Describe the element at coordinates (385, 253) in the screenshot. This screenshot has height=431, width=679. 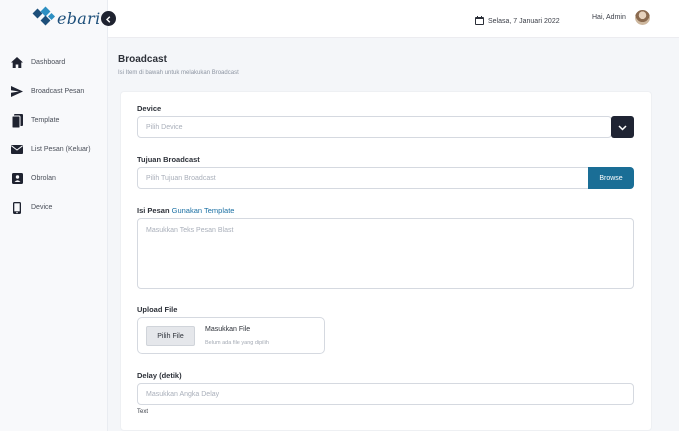
I see `pesan-textarea: Masukkan Teks Pesan Blast` at that location.